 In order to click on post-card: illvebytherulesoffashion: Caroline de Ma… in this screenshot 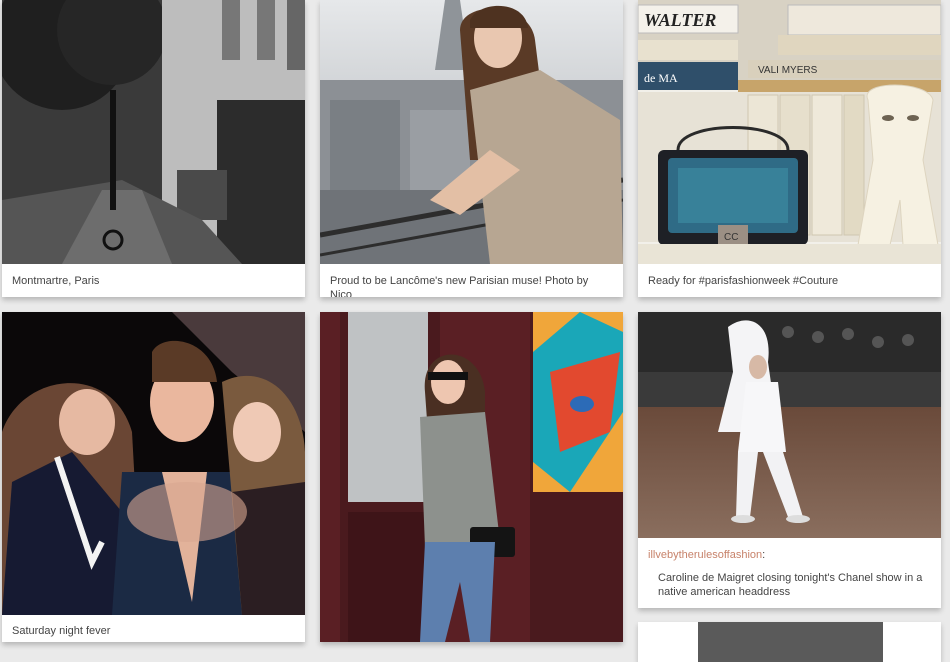, I will do `click(789, 460)`.